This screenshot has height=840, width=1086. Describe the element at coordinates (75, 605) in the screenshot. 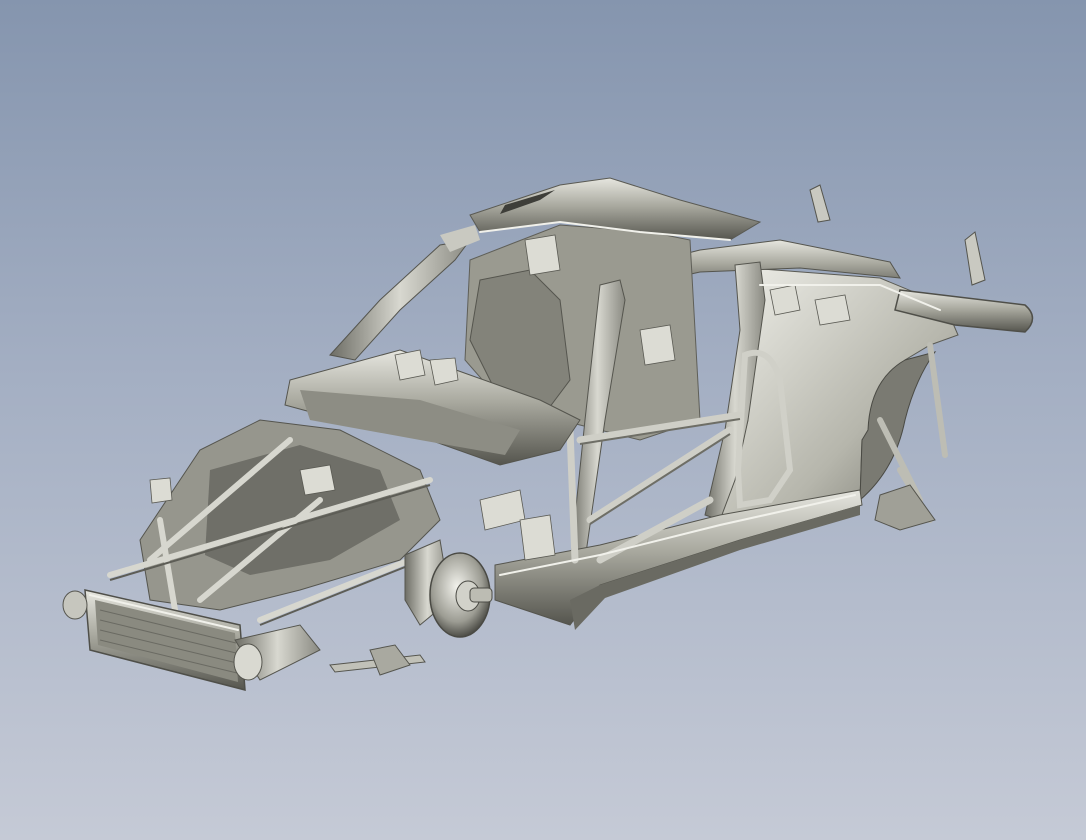

I see `front-left-tube-end` at that location.